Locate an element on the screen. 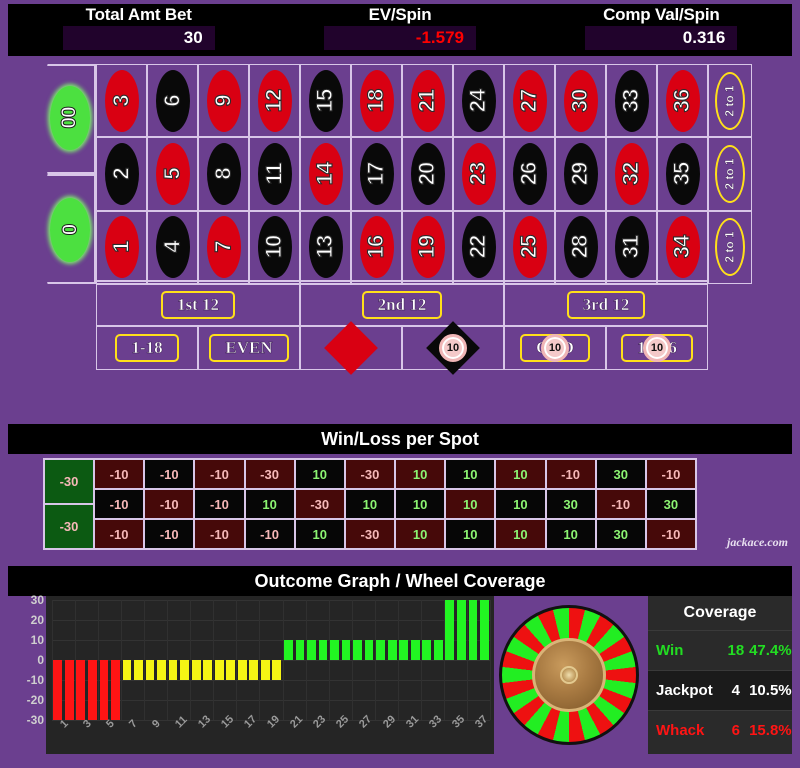 This screenshot has height=768, width=800. dozen-bet-1: 1st 12 is located at coordinates (198, 305).